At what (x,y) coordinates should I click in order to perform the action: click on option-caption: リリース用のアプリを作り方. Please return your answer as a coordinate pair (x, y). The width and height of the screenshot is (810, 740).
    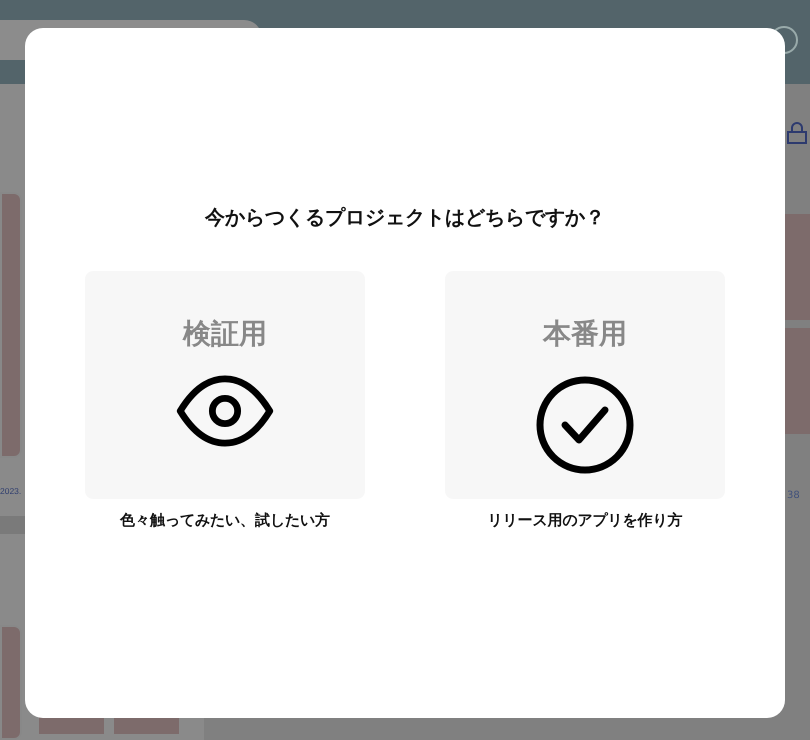
    Looking at the image, I should click on (585, 520).